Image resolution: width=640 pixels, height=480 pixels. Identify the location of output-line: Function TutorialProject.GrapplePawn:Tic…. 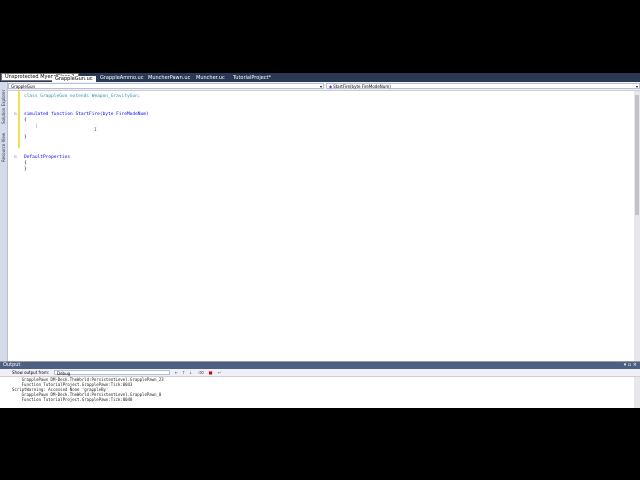
(72, 399).